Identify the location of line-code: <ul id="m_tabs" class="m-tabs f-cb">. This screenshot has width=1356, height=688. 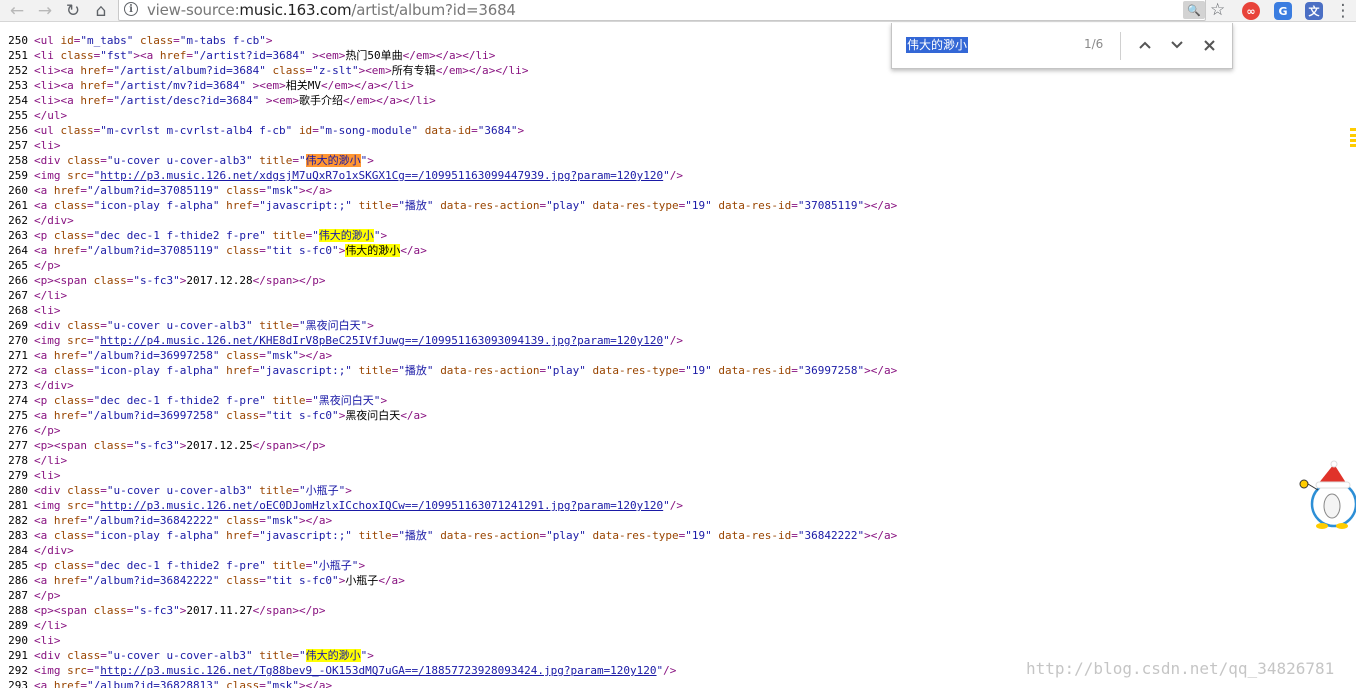
(153, 40).